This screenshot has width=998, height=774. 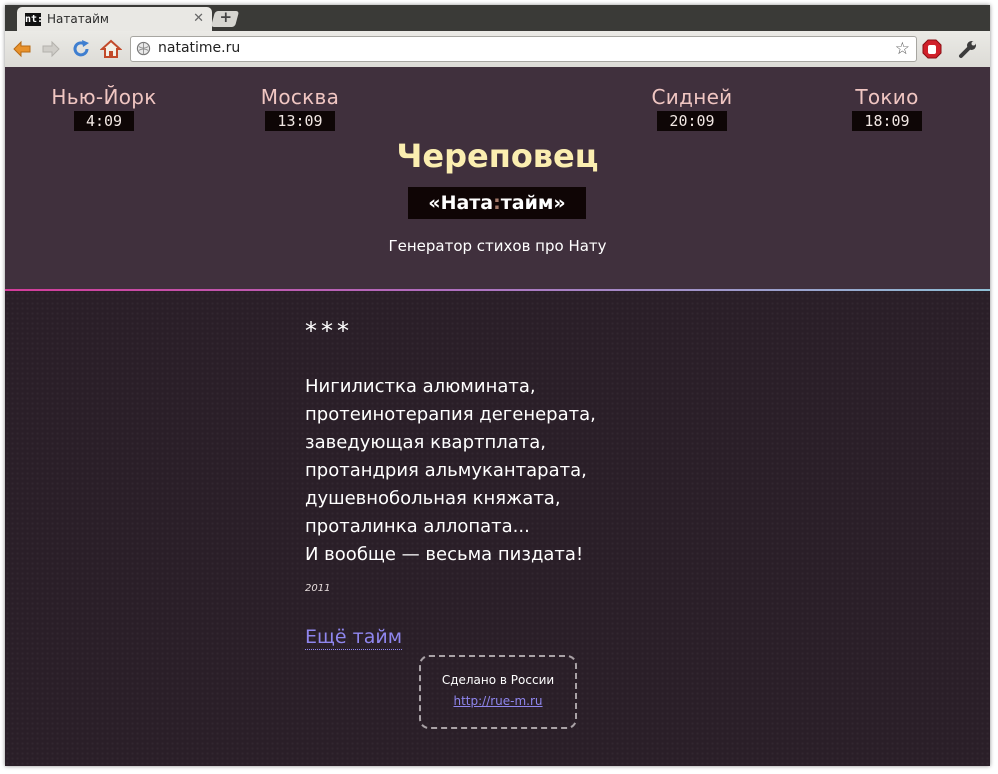 I want to click on site-tagline: Генератор стихов про Нату, so click(x=497, y=246).